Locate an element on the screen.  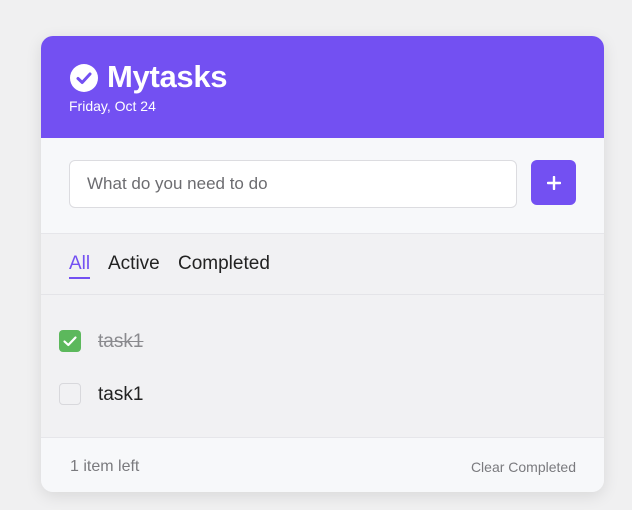
plus-icon is located at coordinates (553, 182).